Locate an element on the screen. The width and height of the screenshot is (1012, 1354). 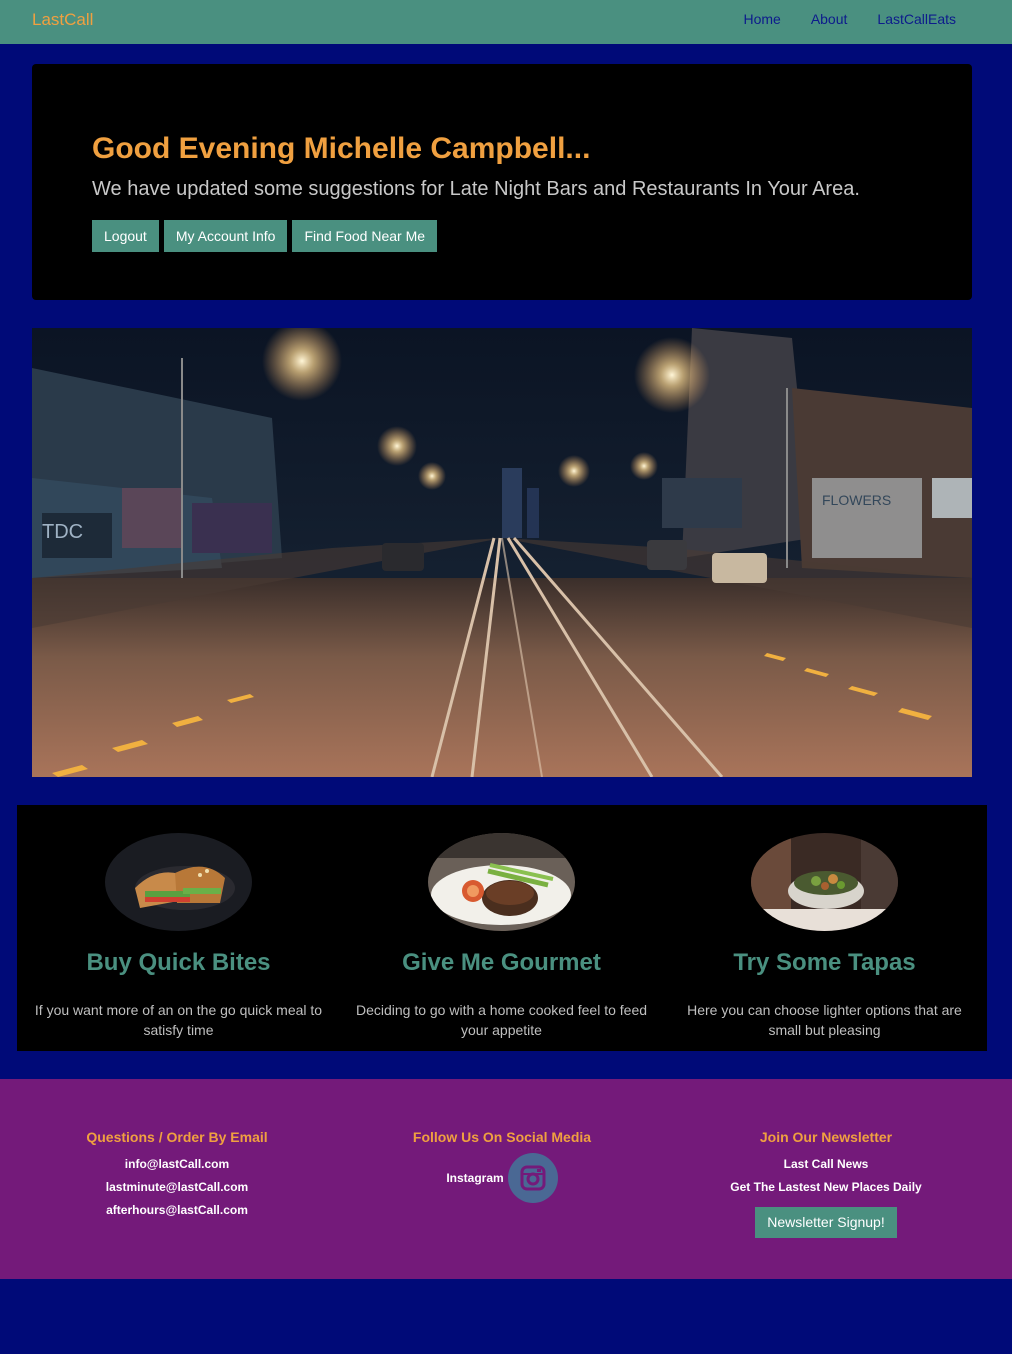
logout-button: Logout is located at coordinates (125, 236).